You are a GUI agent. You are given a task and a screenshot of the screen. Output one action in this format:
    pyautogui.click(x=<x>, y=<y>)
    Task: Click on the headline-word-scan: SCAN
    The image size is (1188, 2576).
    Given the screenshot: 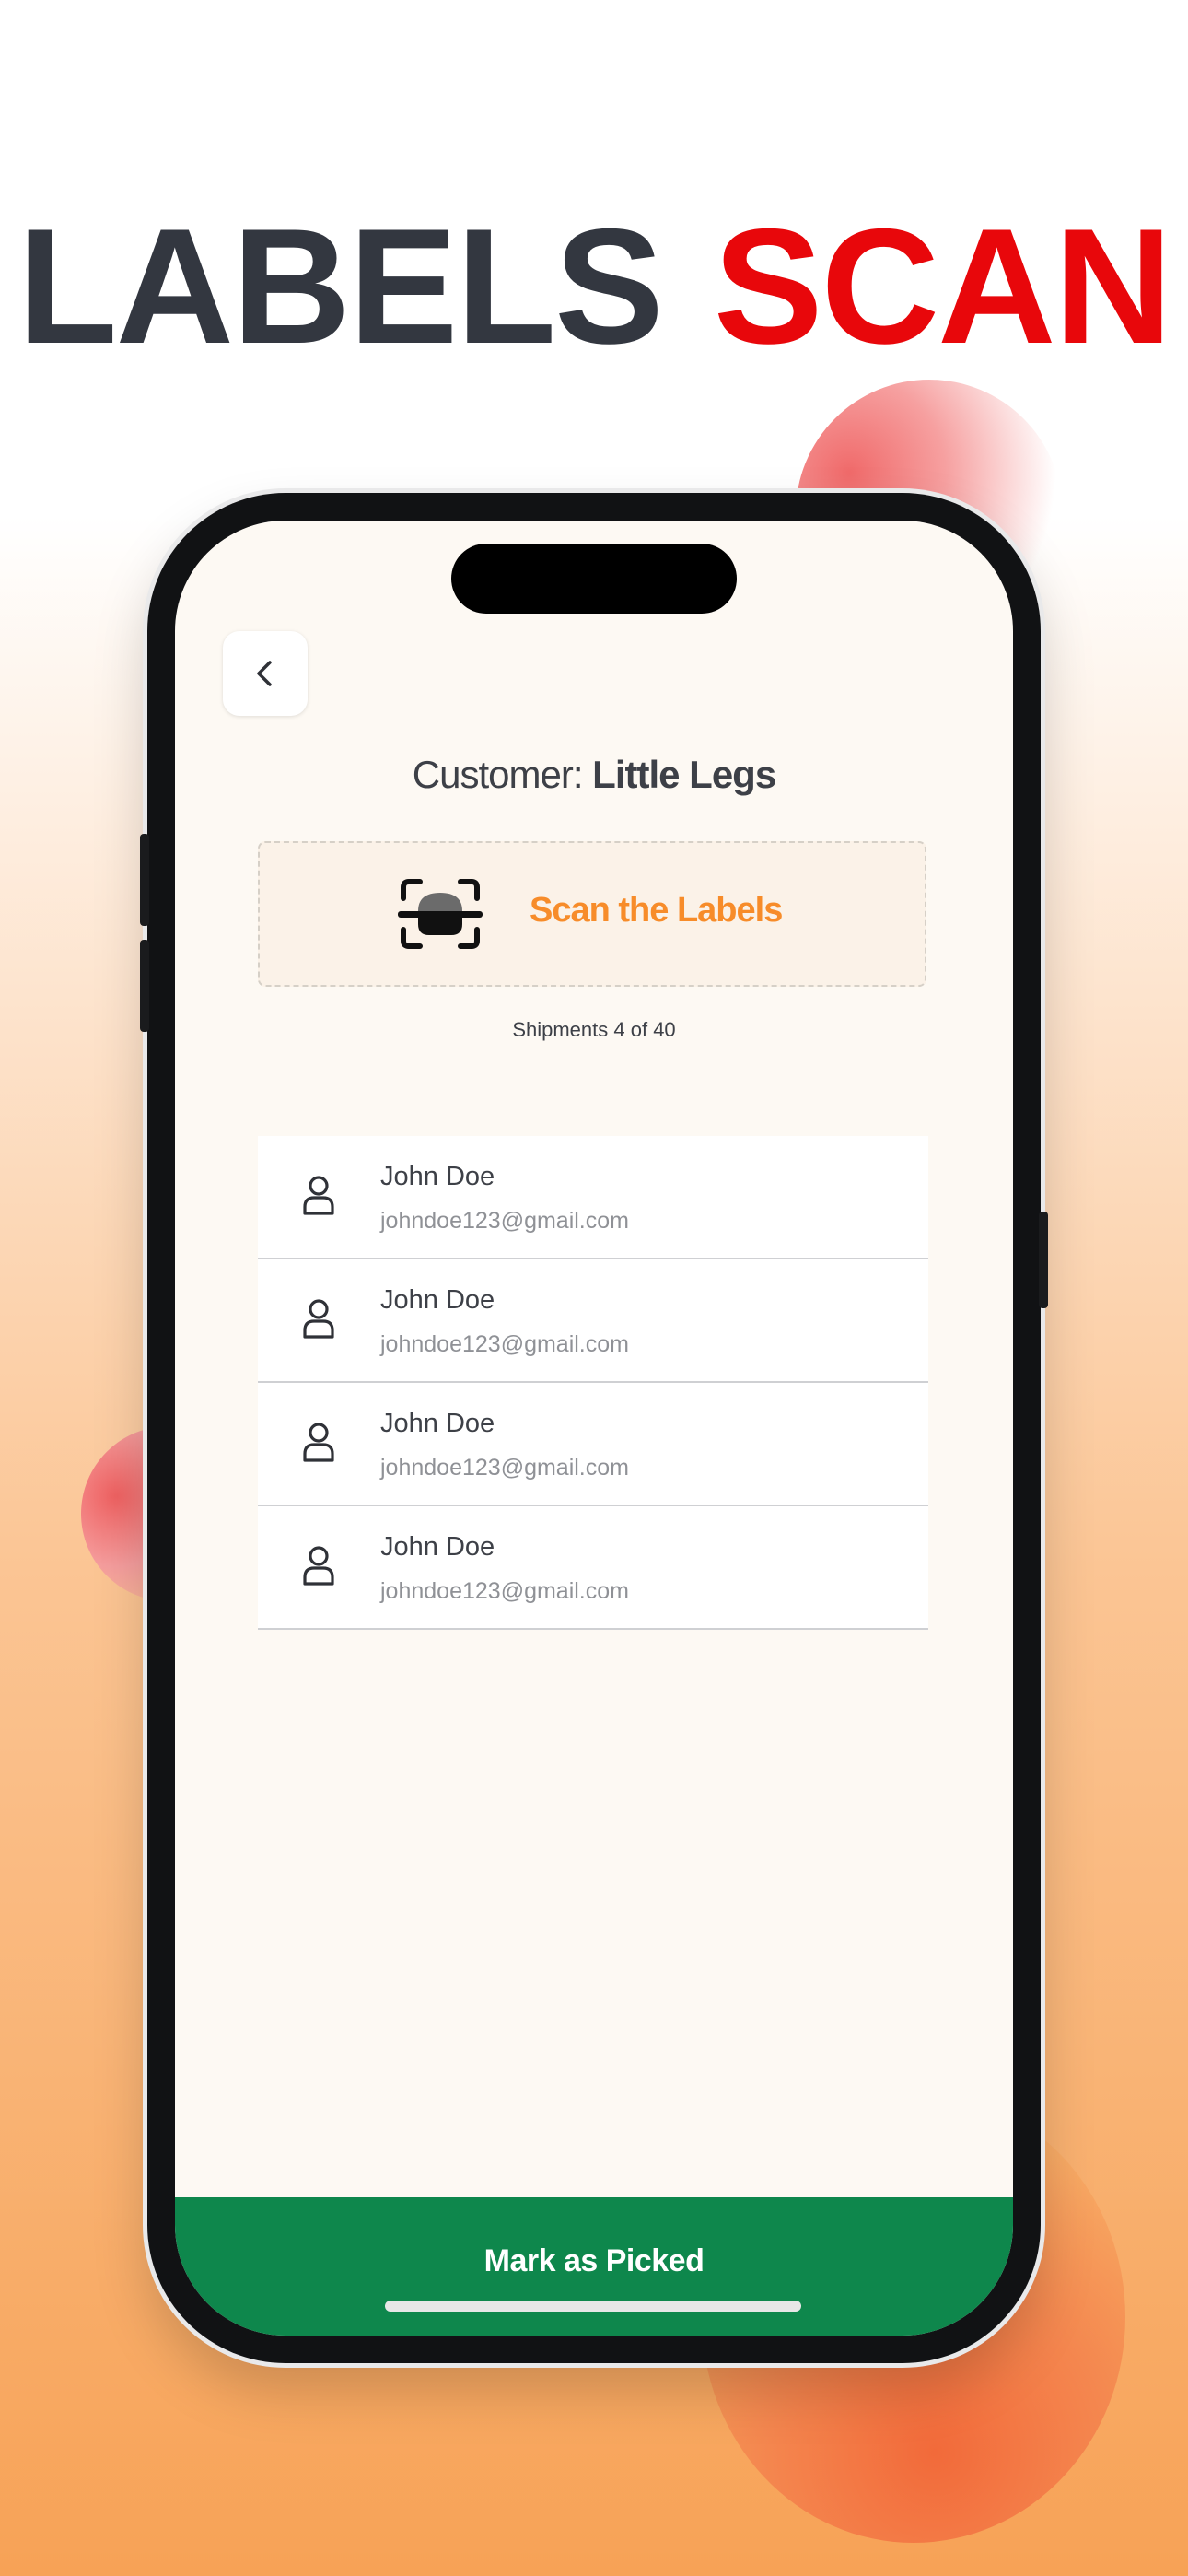 What is the action you would take?
    pyautogui.click(x=942, y=286)
    